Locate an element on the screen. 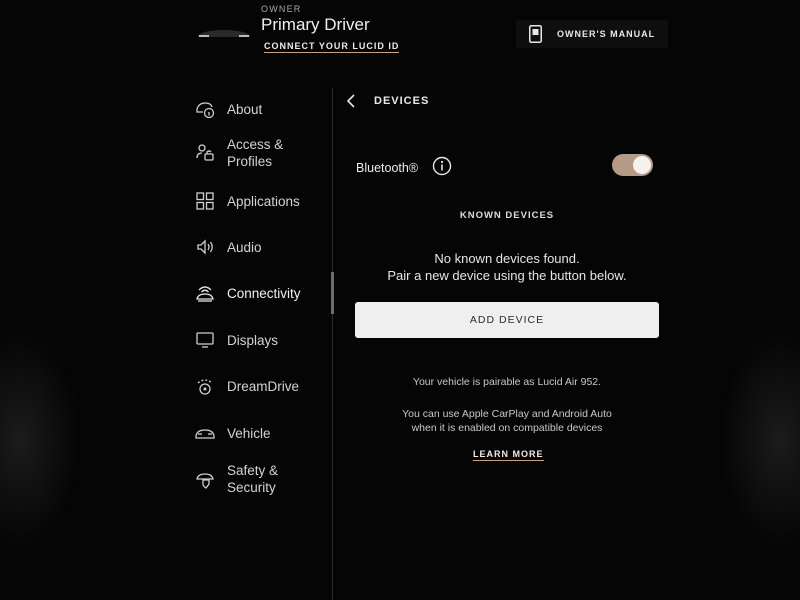  background-glow-right is located at coordinates (760, 440).